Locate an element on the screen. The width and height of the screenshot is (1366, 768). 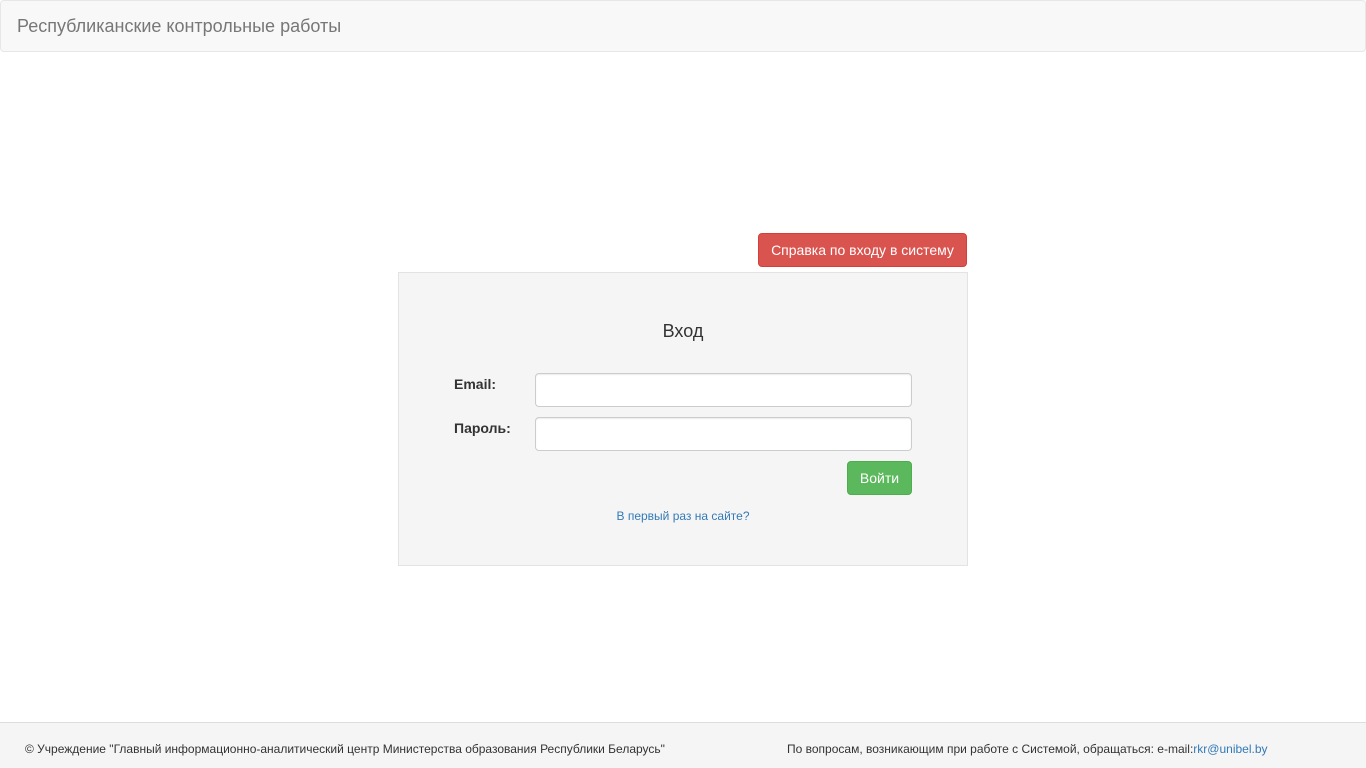
password-input is located at coordinates (723, 434).